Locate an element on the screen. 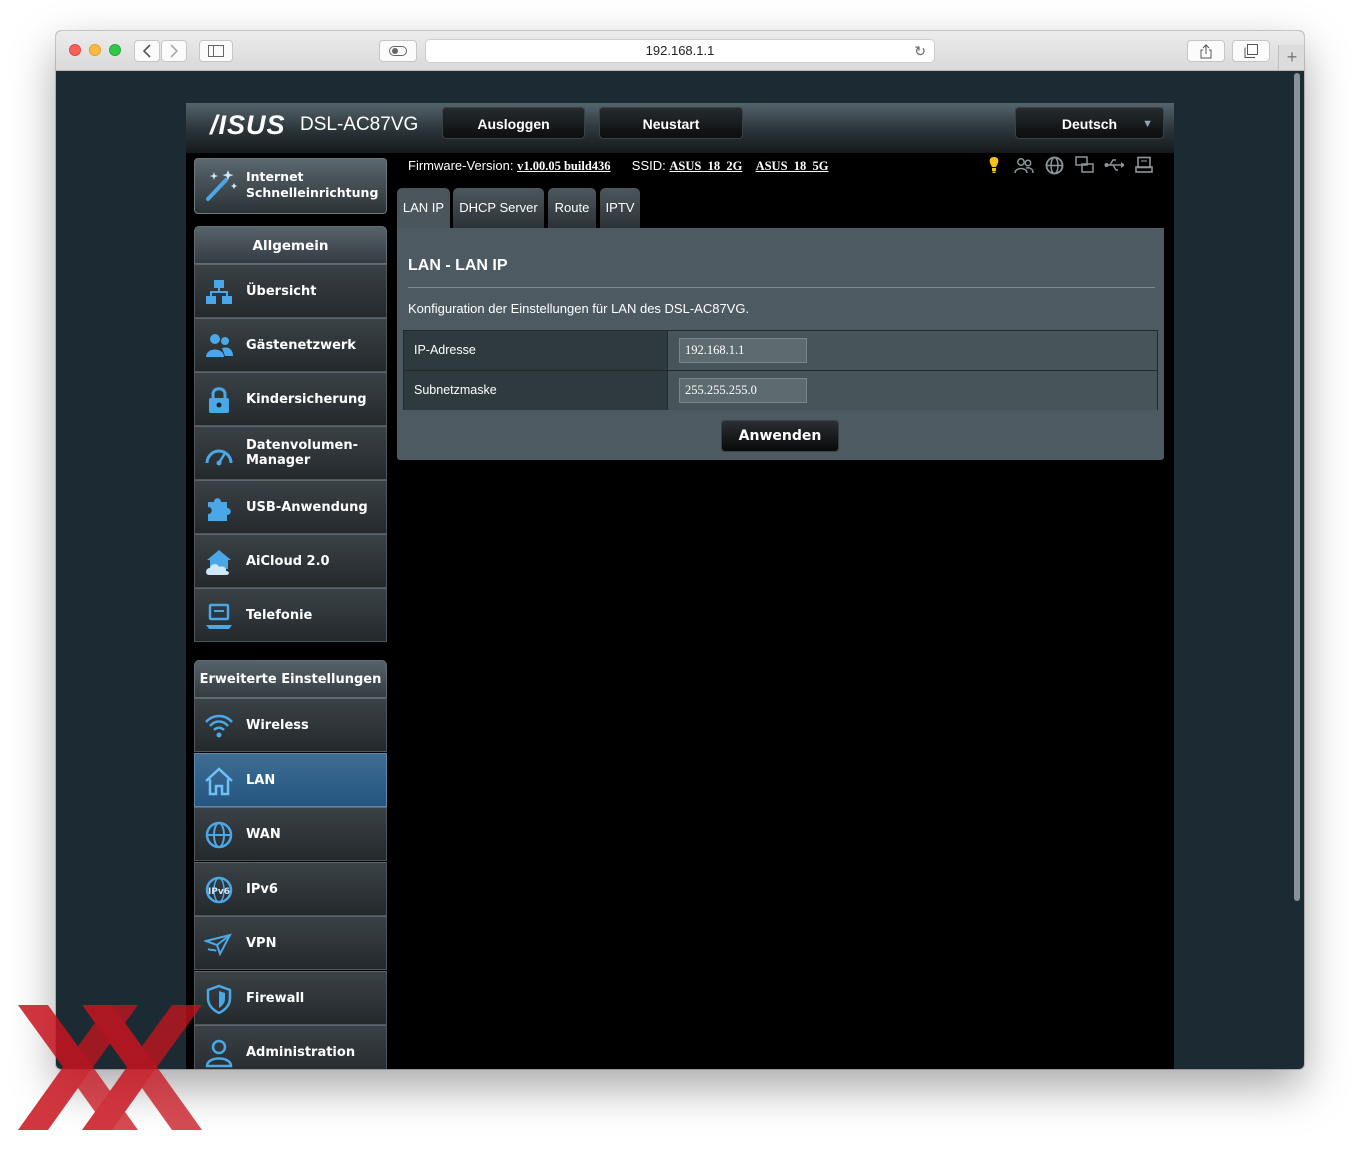 The height and width of the screenshot is (1150, 1360). toggle-icon is located at coordinates (398, 51).